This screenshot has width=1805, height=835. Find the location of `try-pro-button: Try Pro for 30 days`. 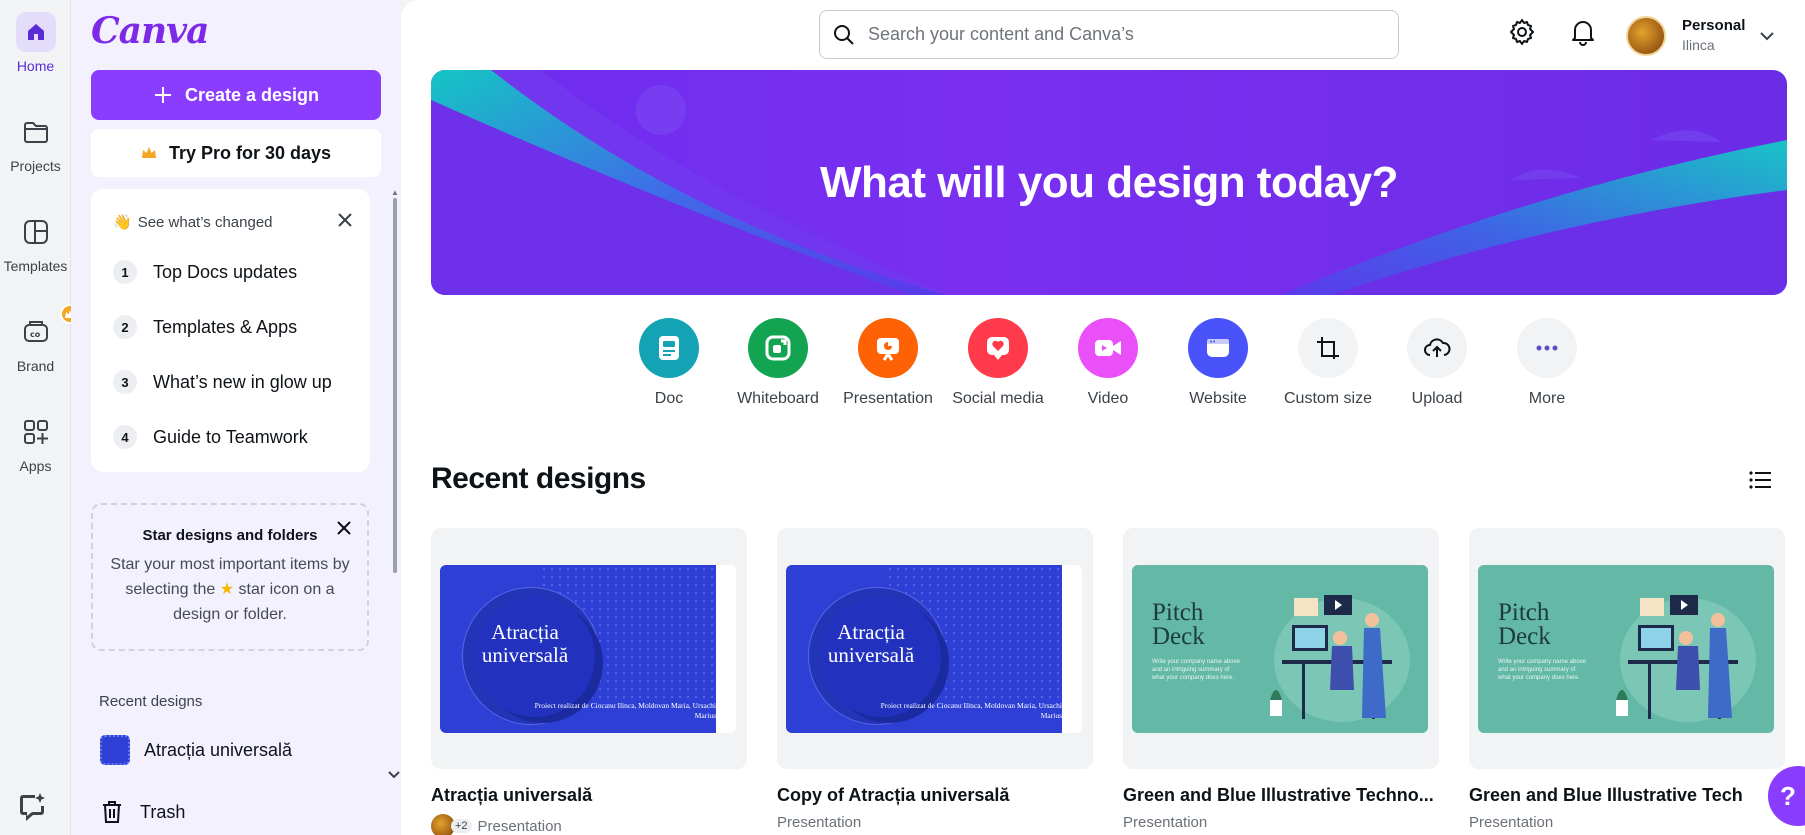

try-pro-button: Try Pro for 30 days is located at coordinates (236, 153).